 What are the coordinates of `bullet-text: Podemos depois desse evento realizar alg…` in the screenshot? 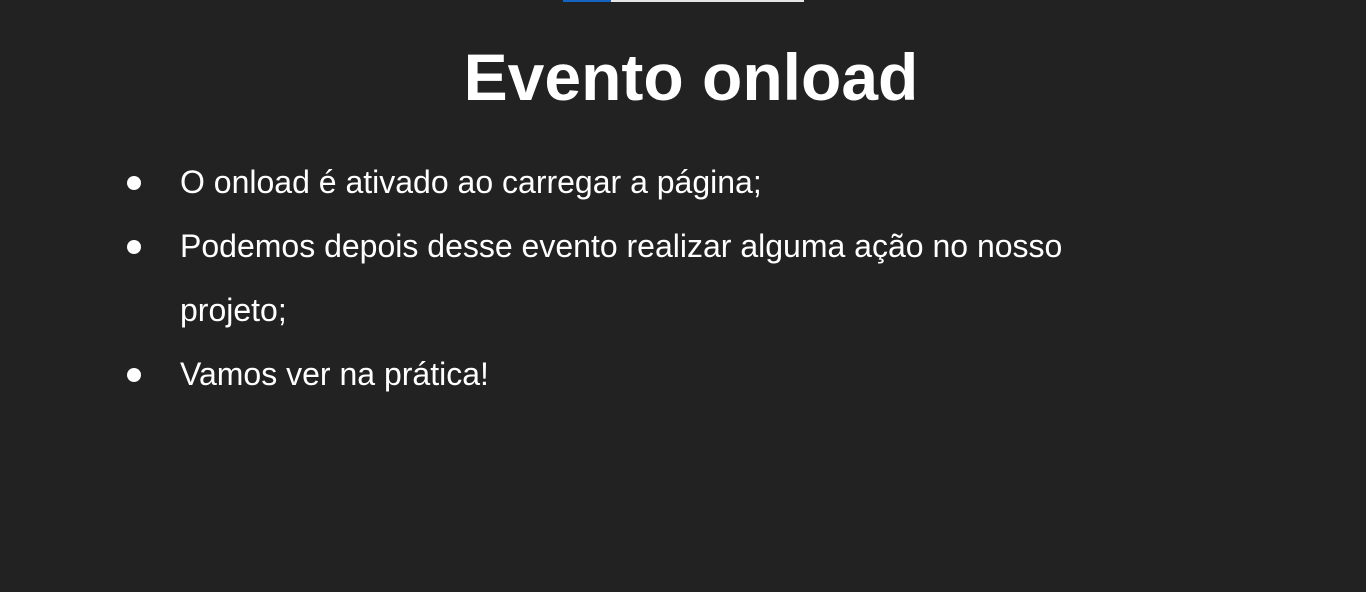 It's located at (621, 278).